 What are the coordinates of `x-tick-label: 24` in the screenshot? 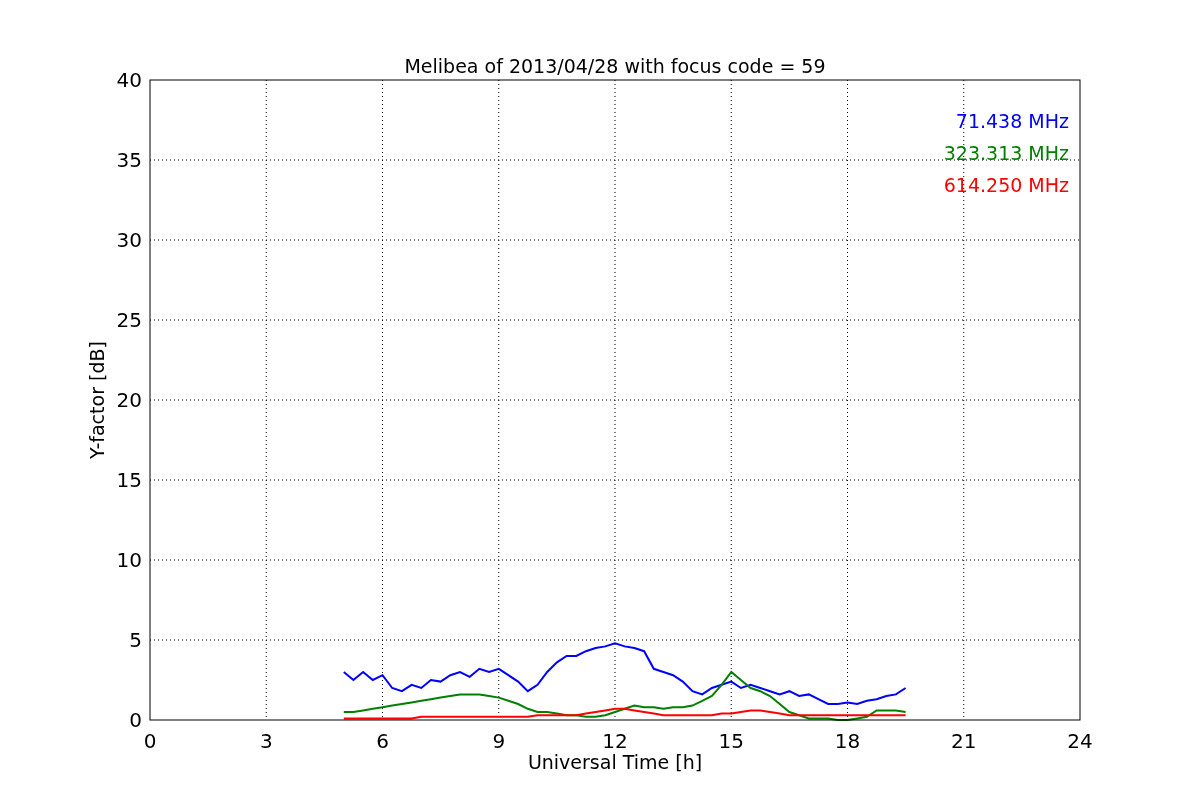 It's located at (1080, 741).